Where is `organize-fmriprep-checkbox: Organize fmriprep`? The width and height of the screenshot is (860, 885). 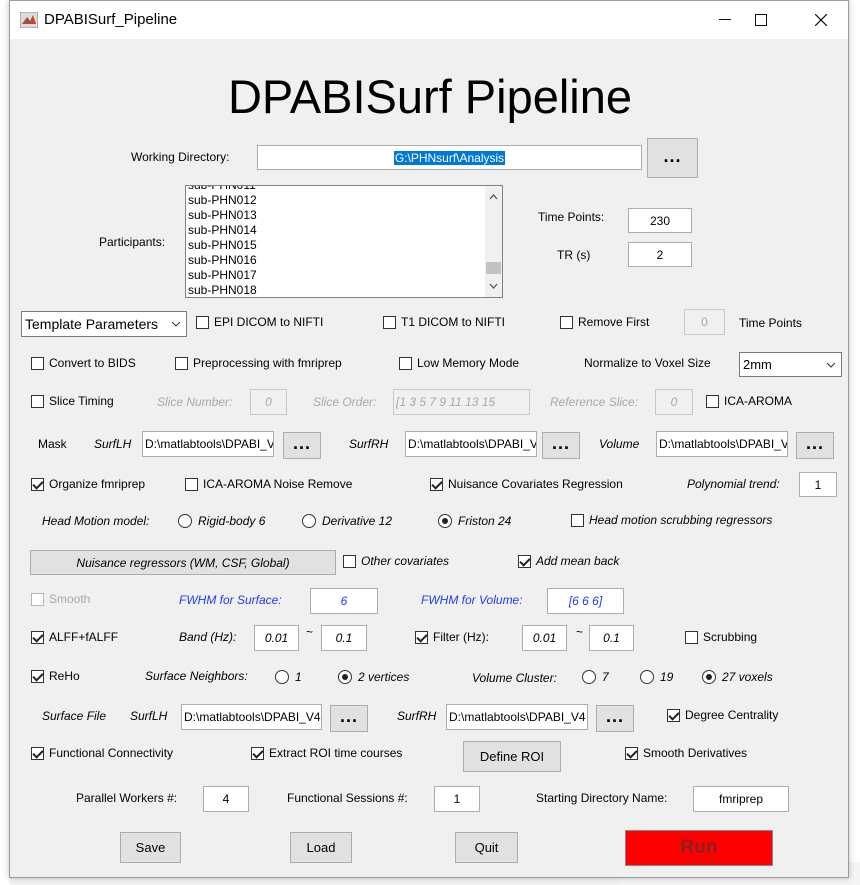
organize-fmriprep-checkbox: Organize fmriprep is located at coordinates (88, 484).